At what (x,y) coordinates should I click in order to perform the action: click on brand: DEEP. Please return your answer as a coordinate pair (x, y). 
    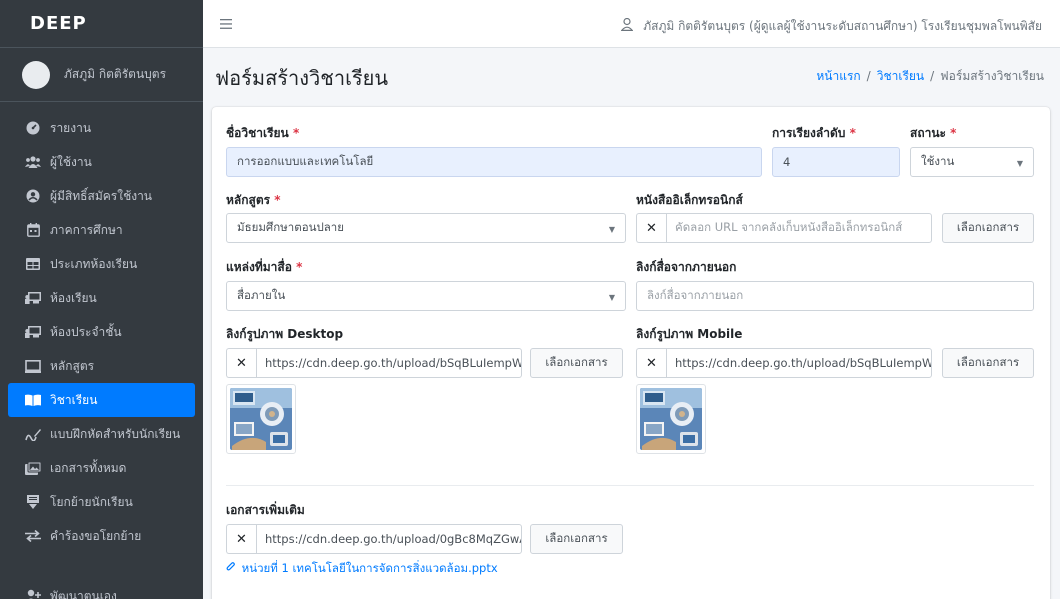
    Looking at the image, I should click on (101, 24).